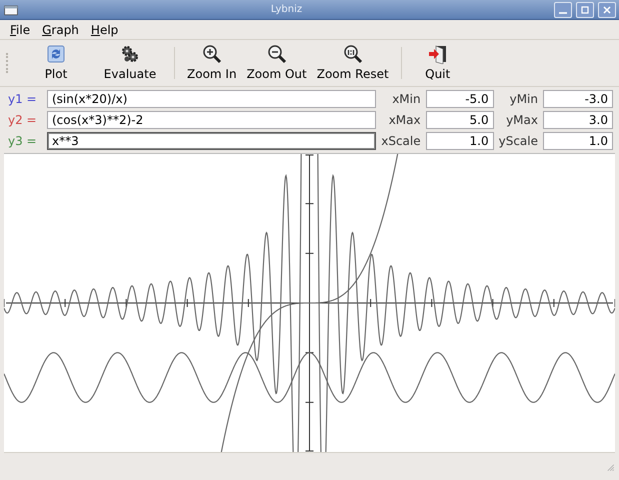 This screenshot has width=619, height=480. Describe the element at coordinates (23, 141) in the screenshot. I see `function-label: y3 =` at that location.